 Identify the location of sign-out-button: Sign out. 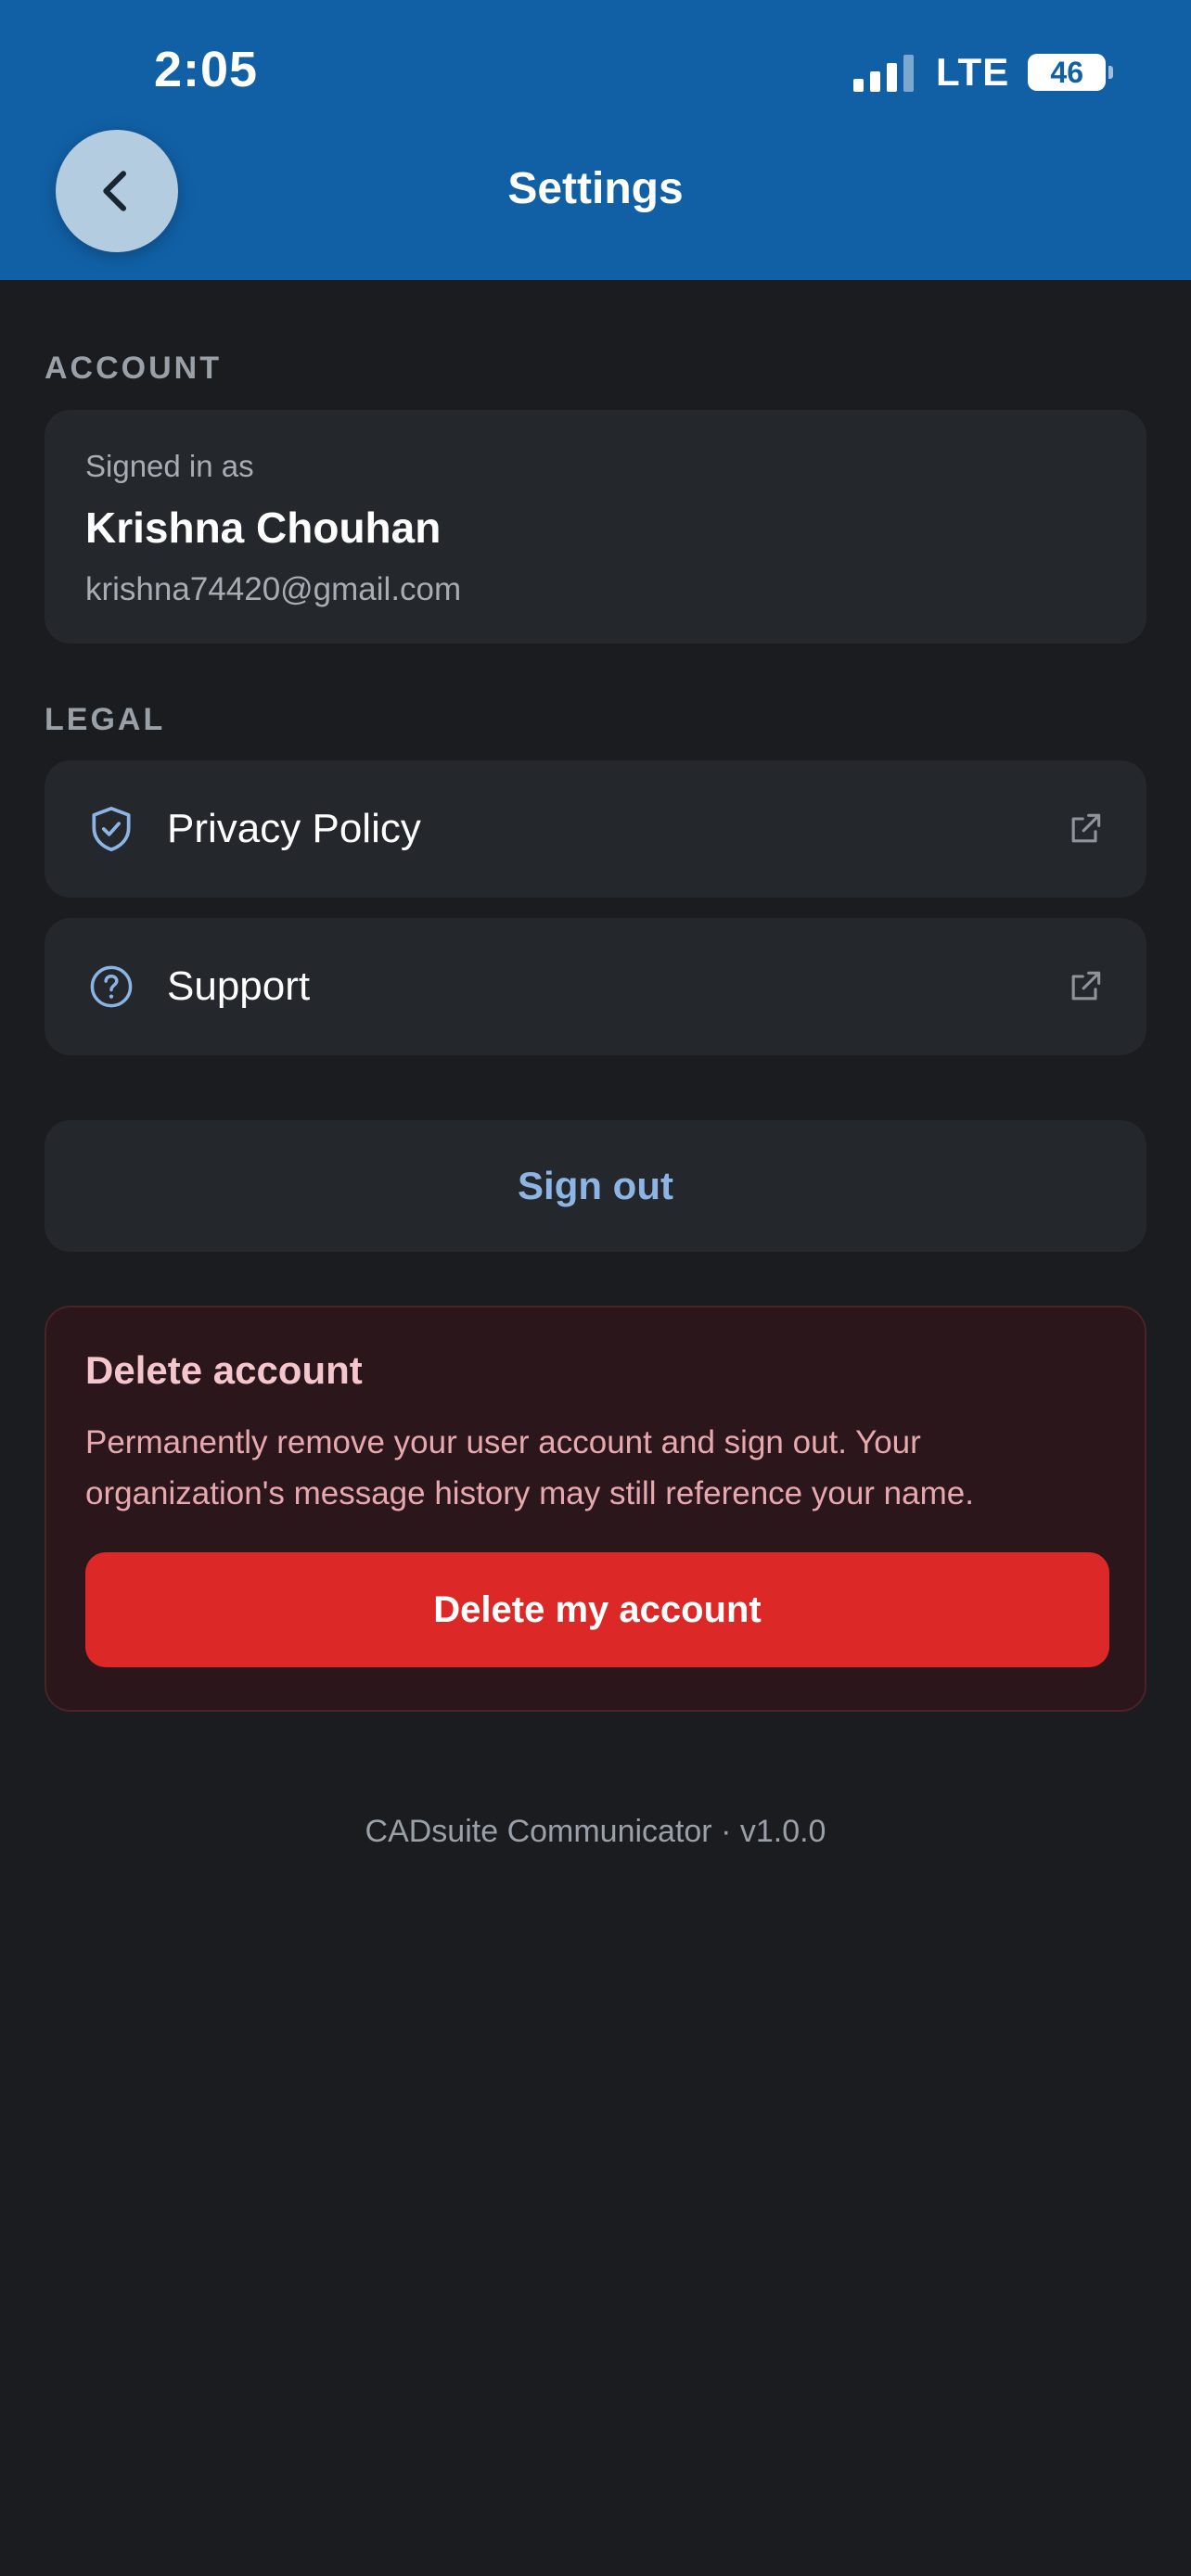
(595, 1186).